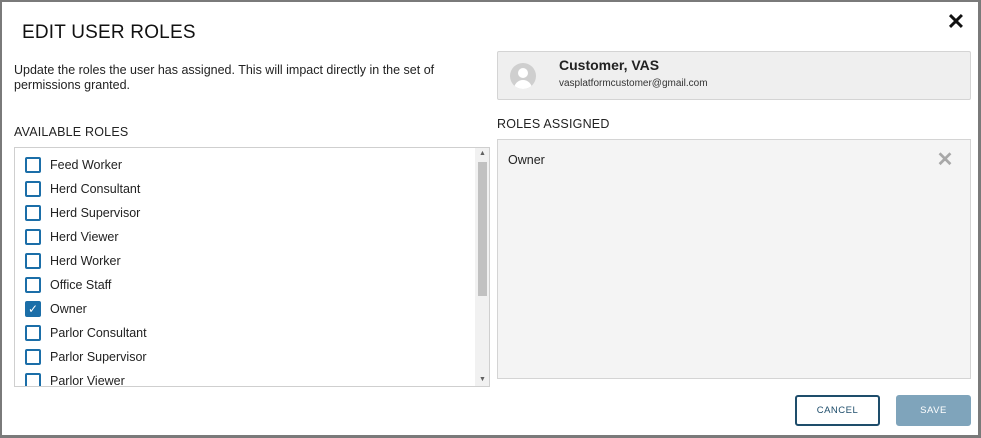 The height and width of the screenshot is (438, 981). Describe the element at coordinates (956, 22) in the screenshot. I see `close-icon: ✕` at that location.